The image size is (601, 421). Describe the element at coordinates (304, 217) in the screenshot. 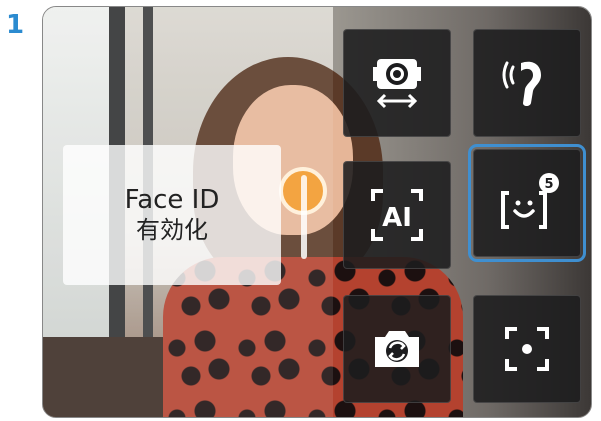

I see `scroll-indicator` at that location.